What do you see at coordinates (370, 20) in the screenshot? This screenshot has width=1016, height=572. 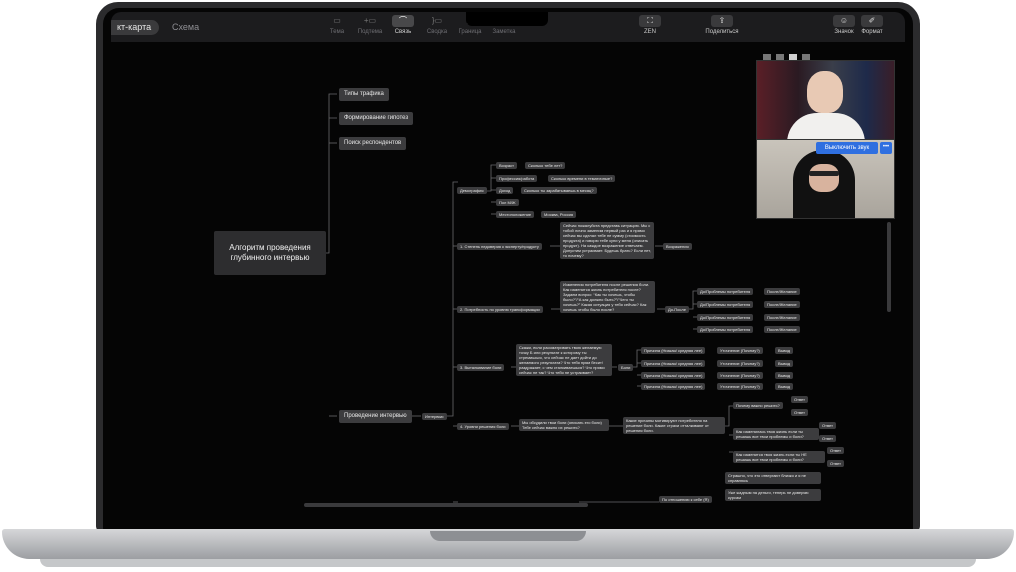 I see `subtopic-icon: +▭` at bounding box center [370, 20].